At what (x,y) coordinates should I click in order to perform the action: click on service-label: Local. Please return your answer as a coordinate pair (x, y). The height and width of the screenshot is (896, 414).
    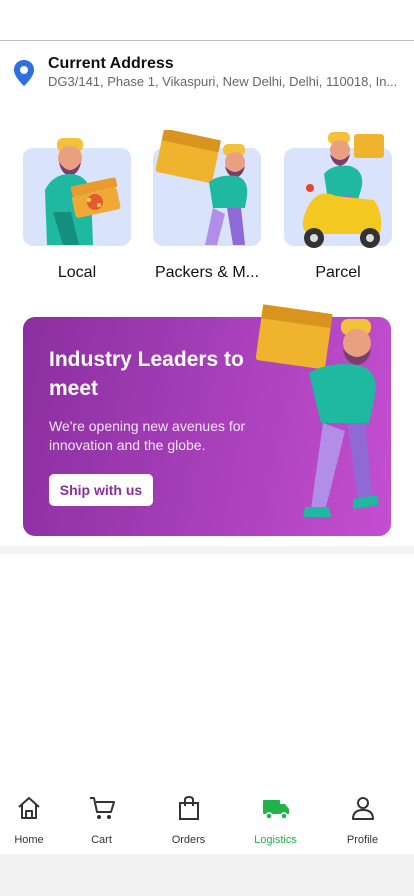
    Looking at the image, I should click on (77, 272).